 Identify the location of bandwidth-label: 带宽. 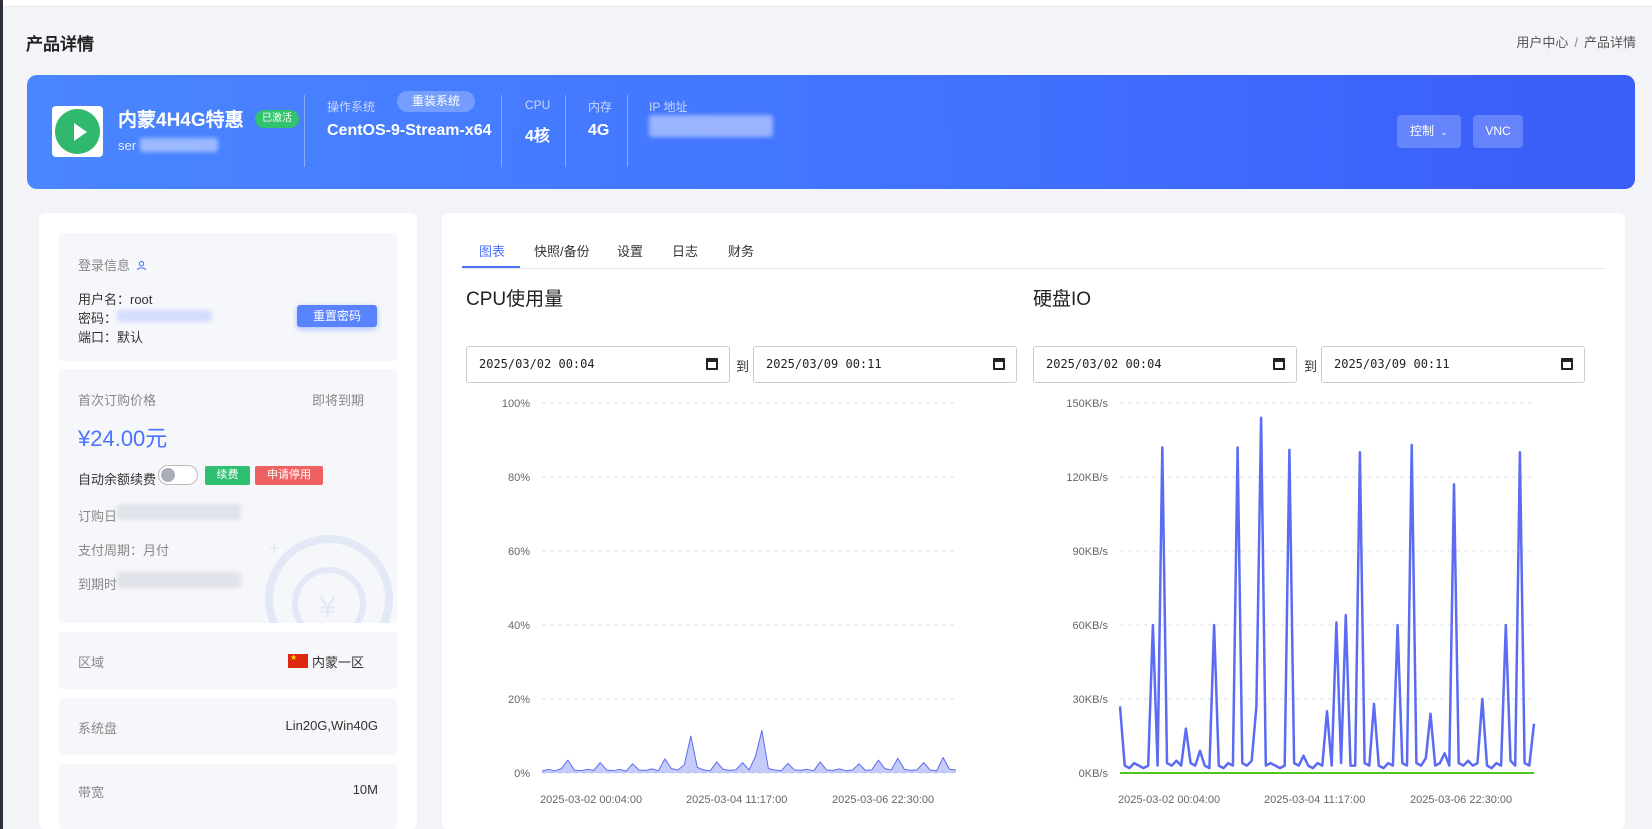
(91, 792).